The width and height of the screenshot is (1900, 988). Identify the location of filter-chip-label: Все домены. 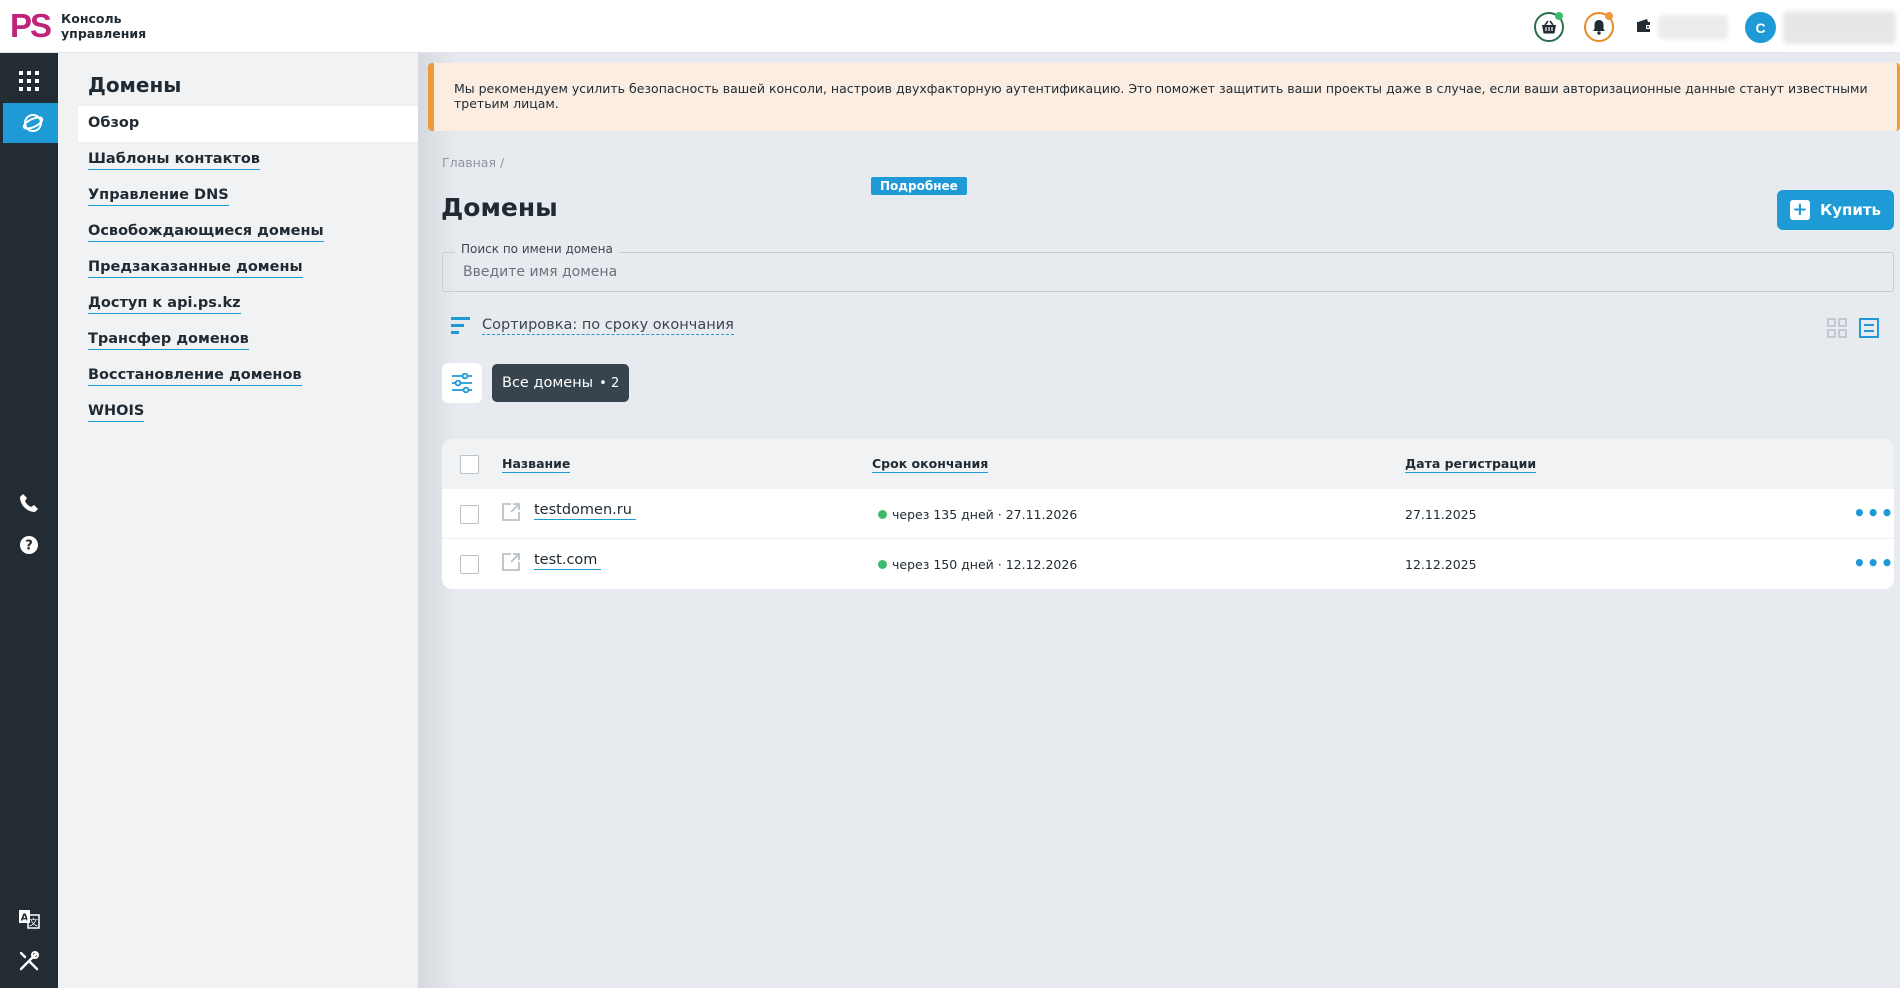
(548, 383).